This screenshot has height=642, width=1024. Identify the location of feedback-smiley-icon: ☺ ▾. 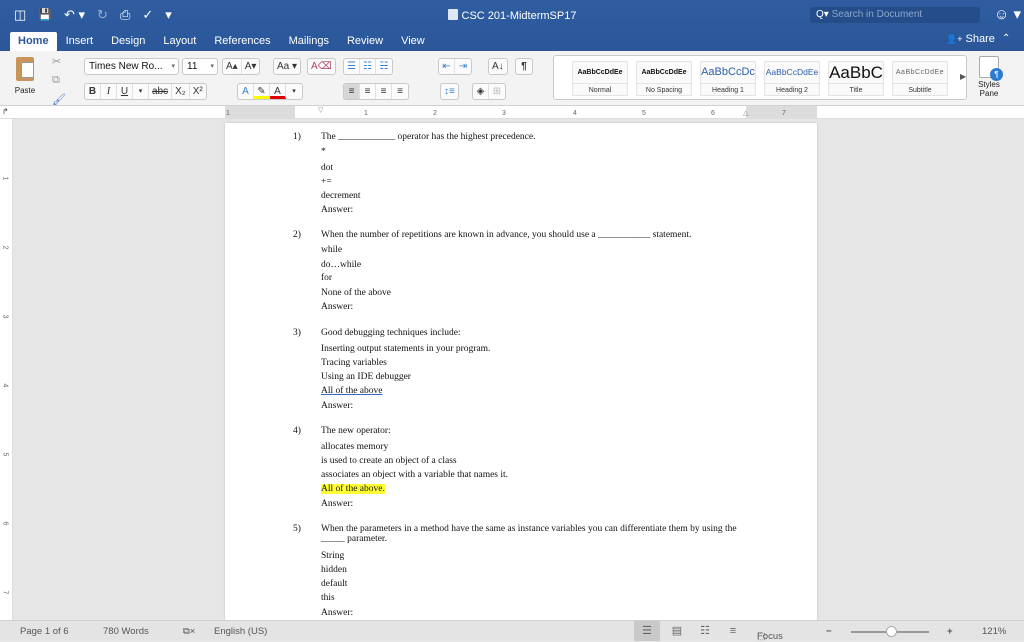
(1007, 14).